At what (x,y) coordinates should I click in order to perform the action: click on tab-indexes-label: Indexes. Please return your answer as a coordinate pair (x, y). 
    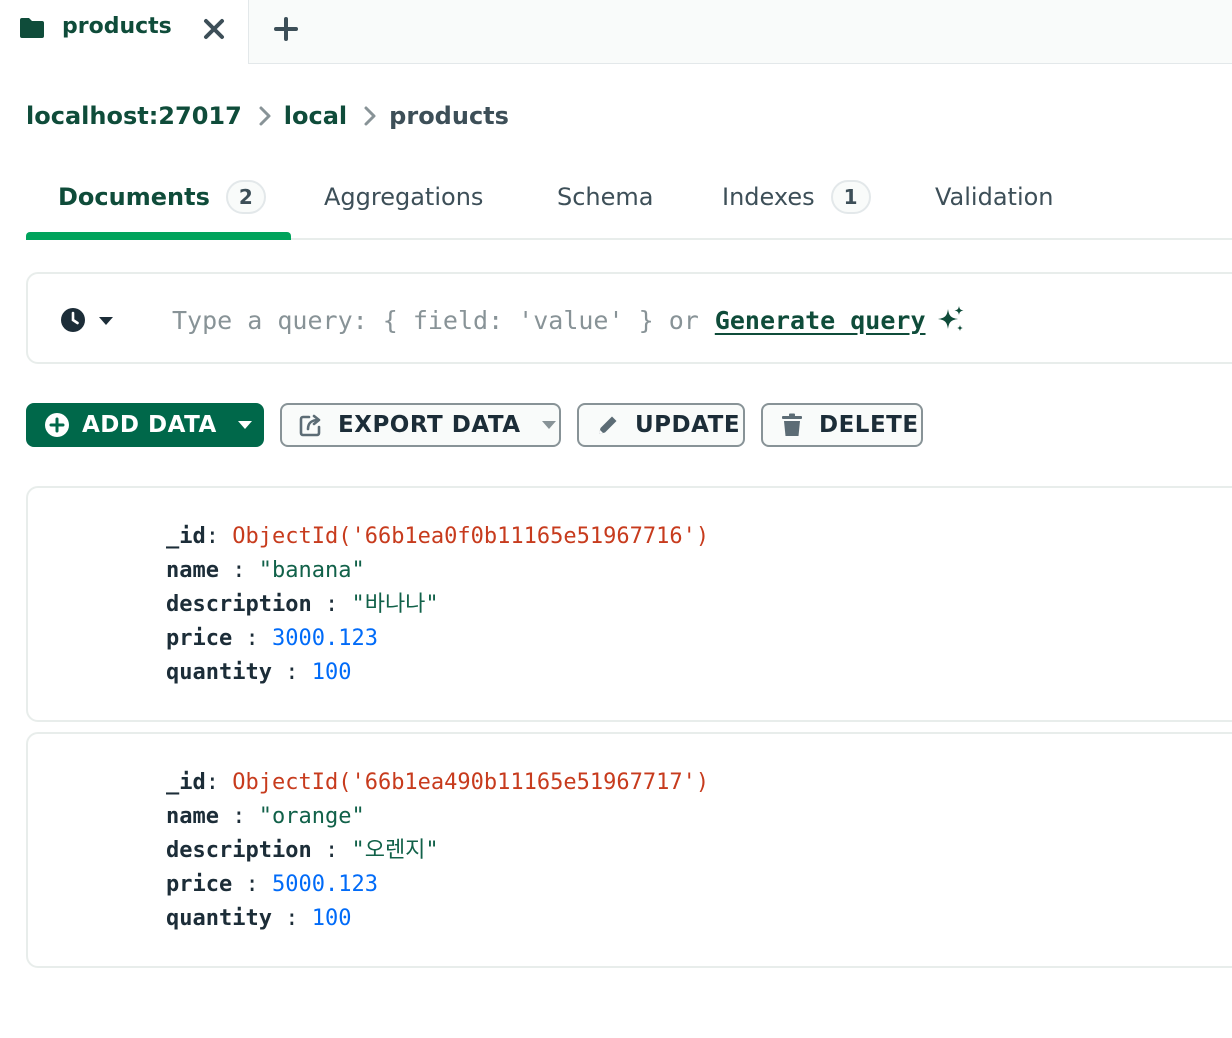
    Looking at the image, I should click on (768, 197).